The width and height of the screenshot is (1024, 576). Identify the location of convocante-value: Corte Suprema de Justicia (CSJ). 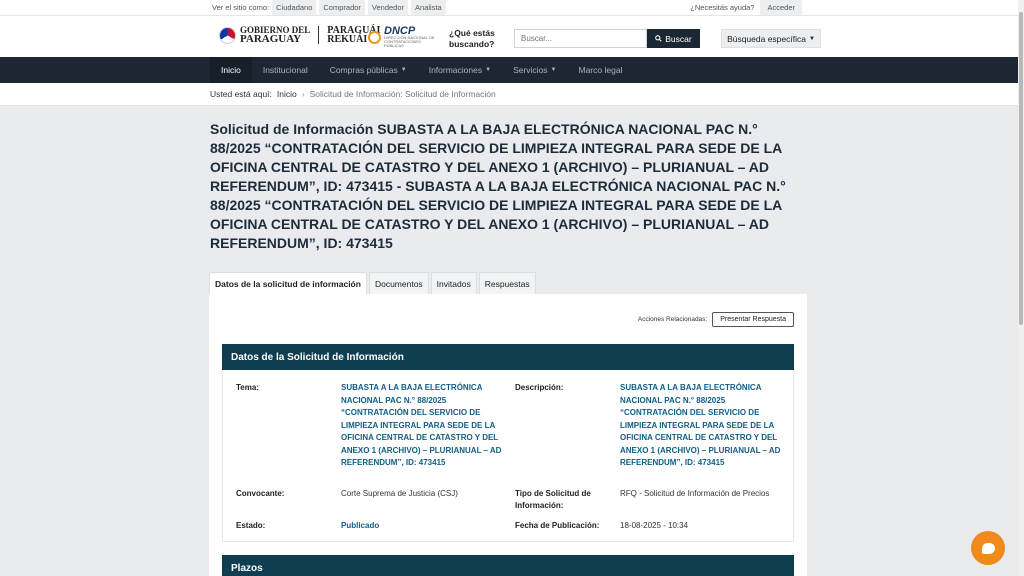
(399, 493).